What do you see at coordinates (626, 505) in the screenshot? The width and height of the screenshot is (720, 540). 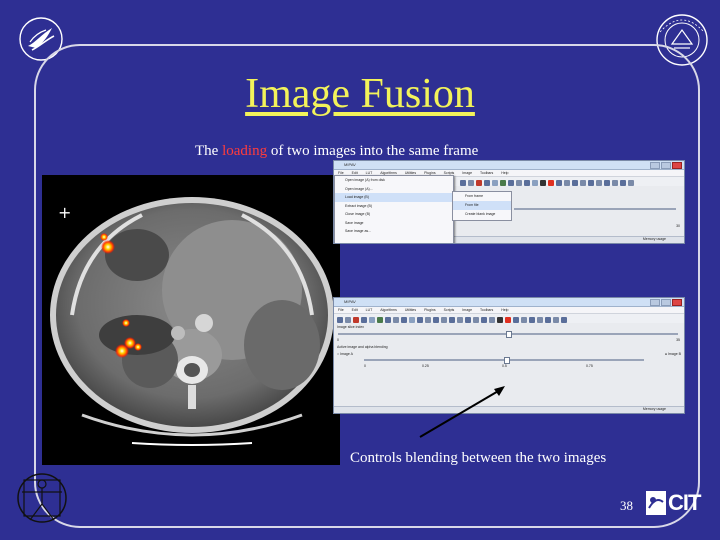 I see `page-number: 38` at bounding box center [626, 505].